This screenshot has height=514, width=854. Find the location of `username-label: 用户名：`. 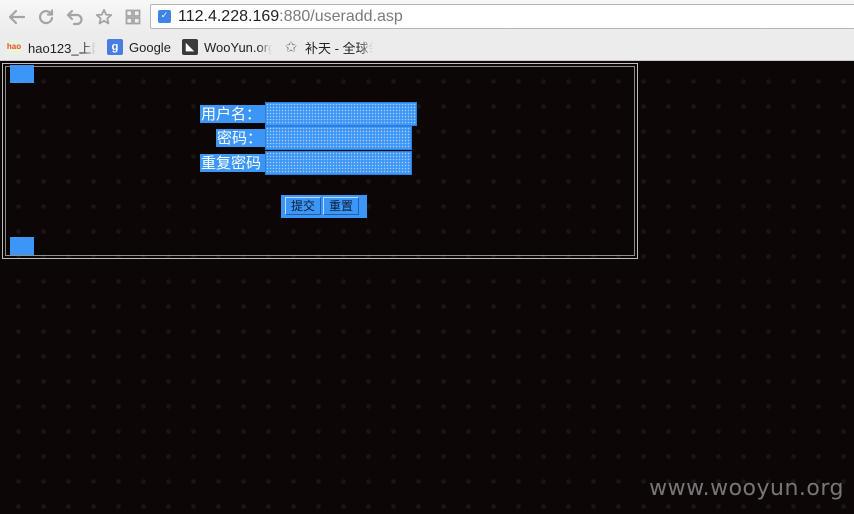

username-label: 用户名： is located at coordinates (233, 114).